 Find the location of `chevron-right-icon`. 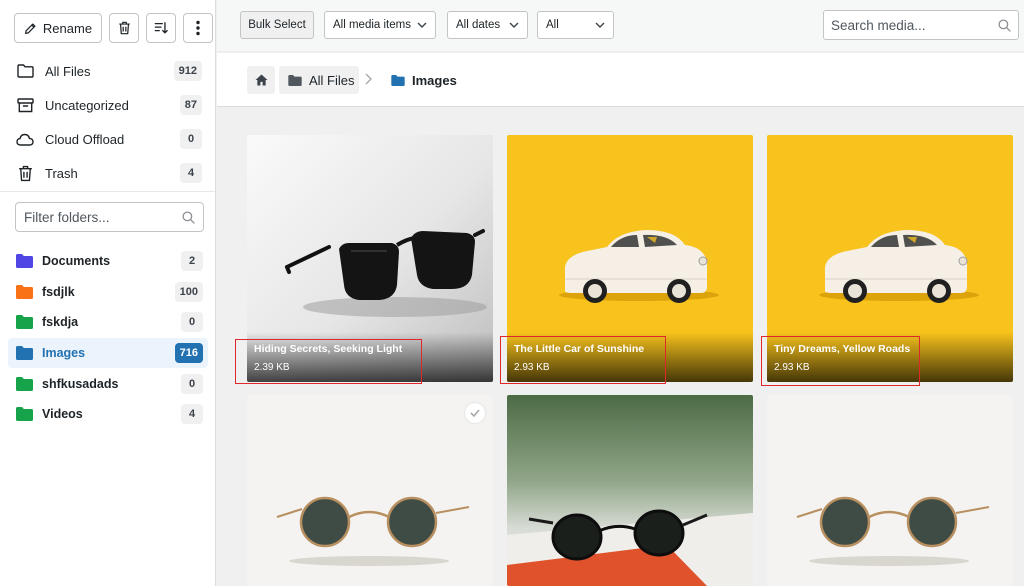

chevron-right-icon is located at coordinates (368, 79).